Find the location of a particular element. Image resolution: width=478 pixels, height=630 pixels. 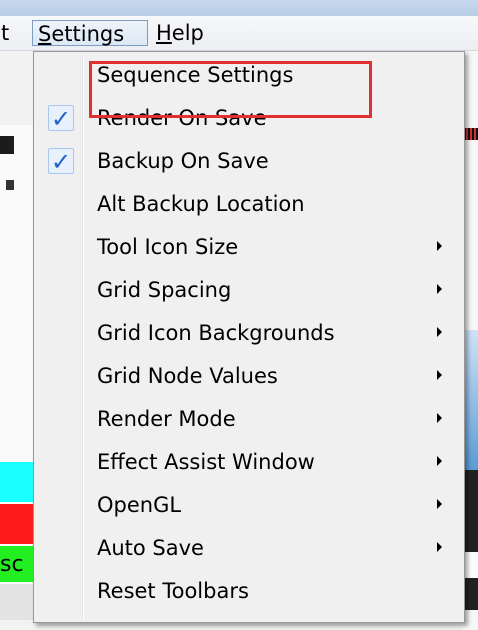

menu-item-label: Auto Save is located at coordinates (150, 548).